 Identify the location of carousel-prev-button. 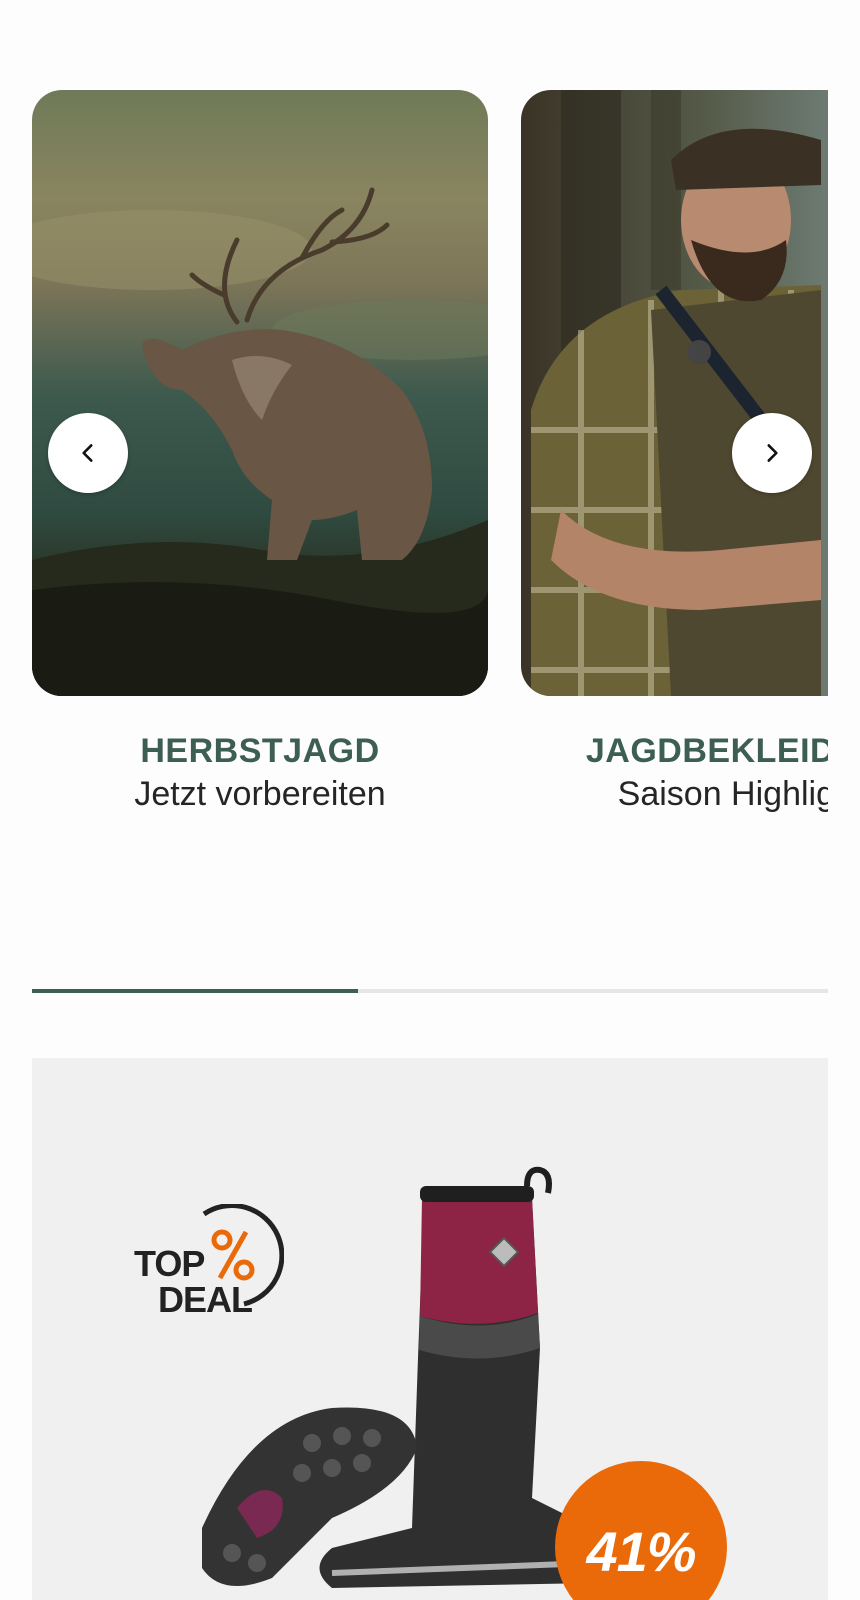
(88, 453).